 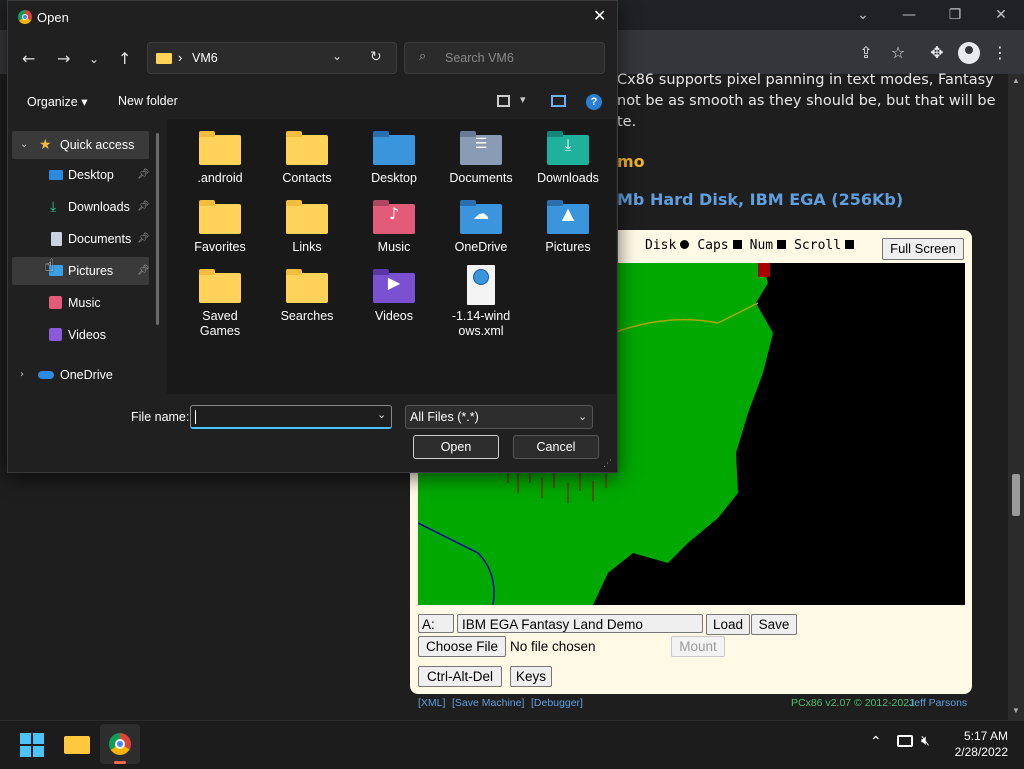 I want to click on file-label: Videos, so click(x=394, y=316).